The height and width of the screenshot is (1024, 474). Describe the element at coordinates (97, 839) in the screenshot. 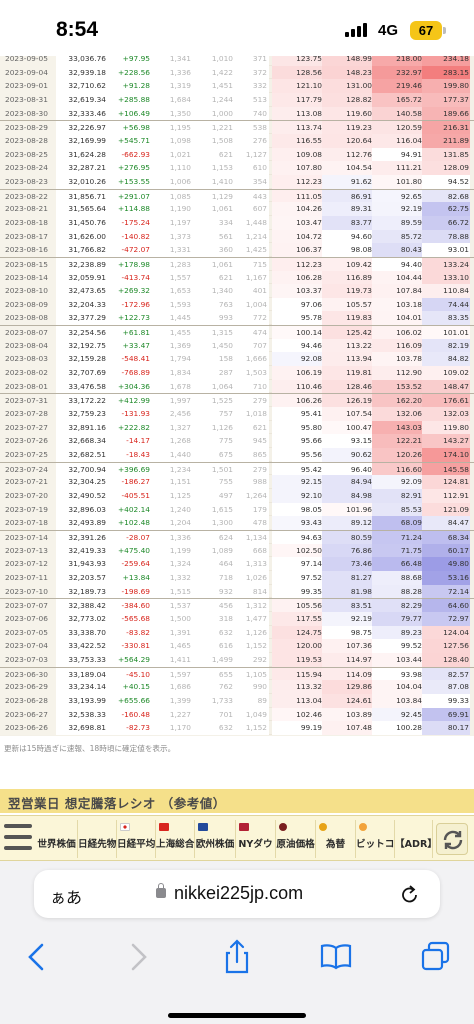

I see `category-item: 日経先物` at that location.